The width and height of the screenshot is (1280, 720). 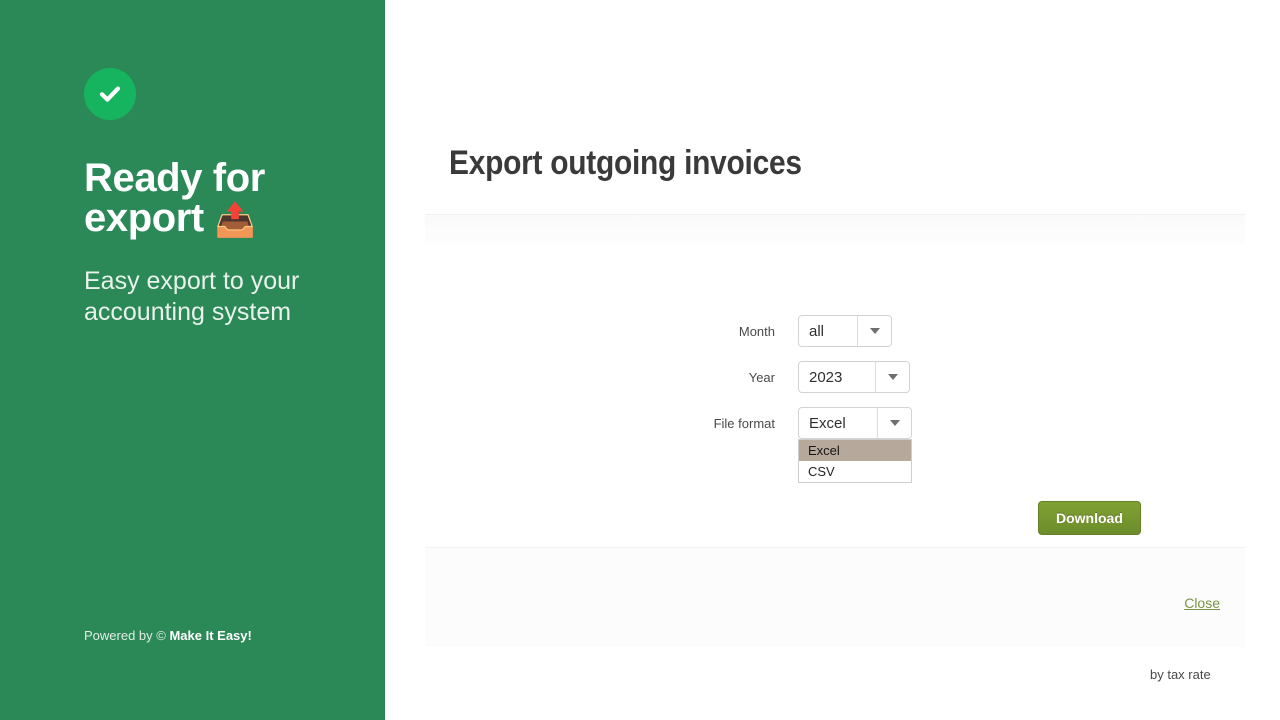 I want to click on form-row-year: Year 2023, so click(x=745, y=377).